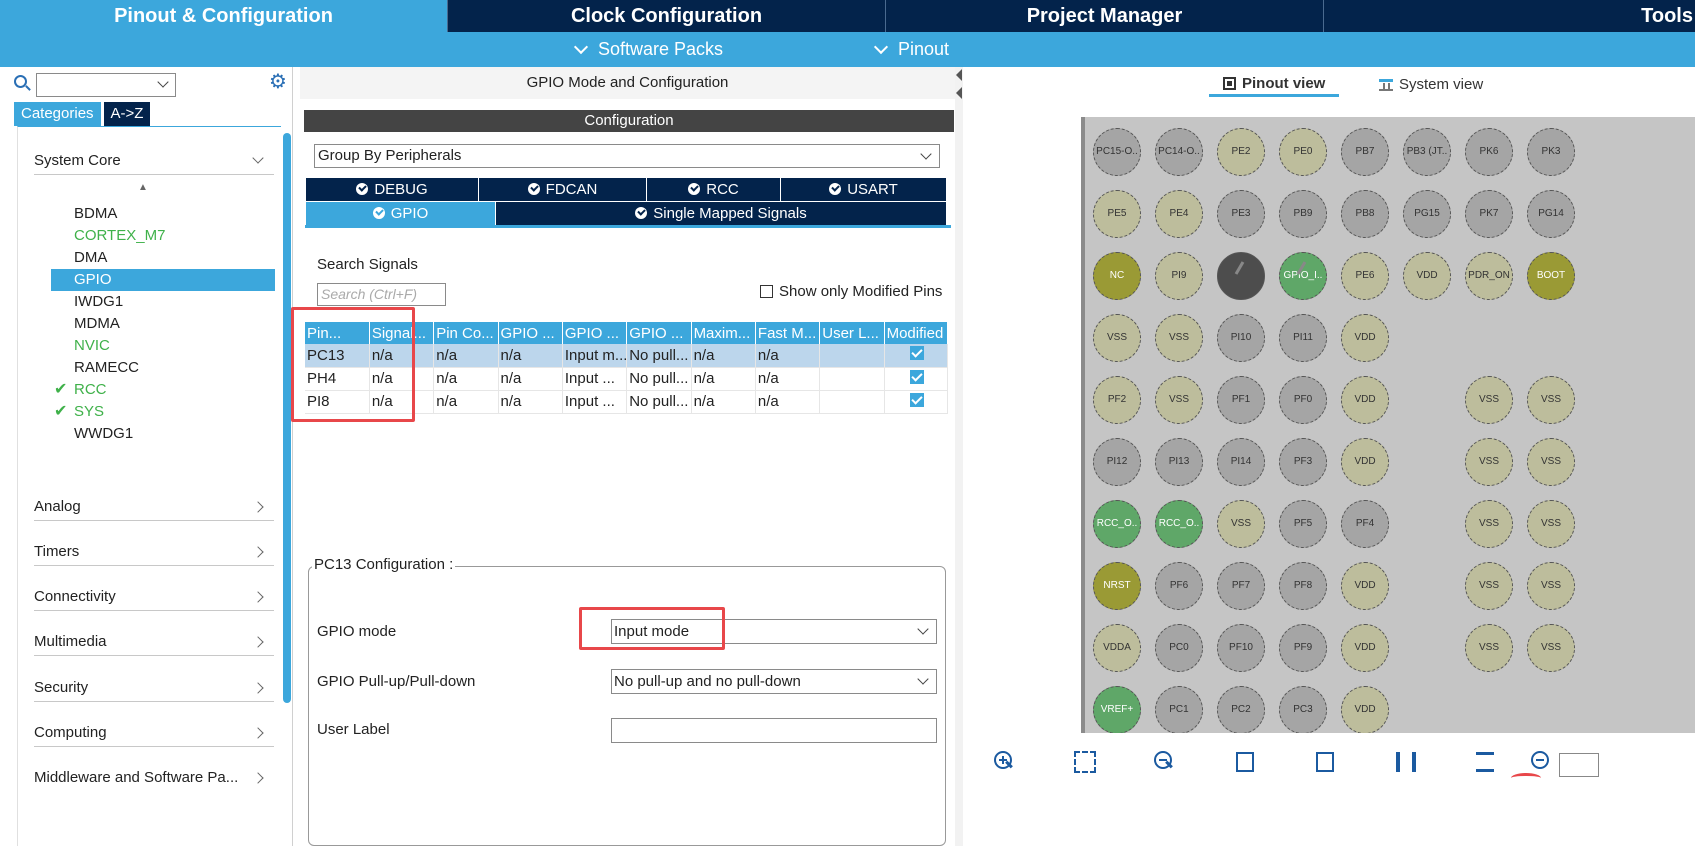 The width and height of the screenshot is (1695, 846). I want to click on tab-gpio: GPIO, so click(401, 213).